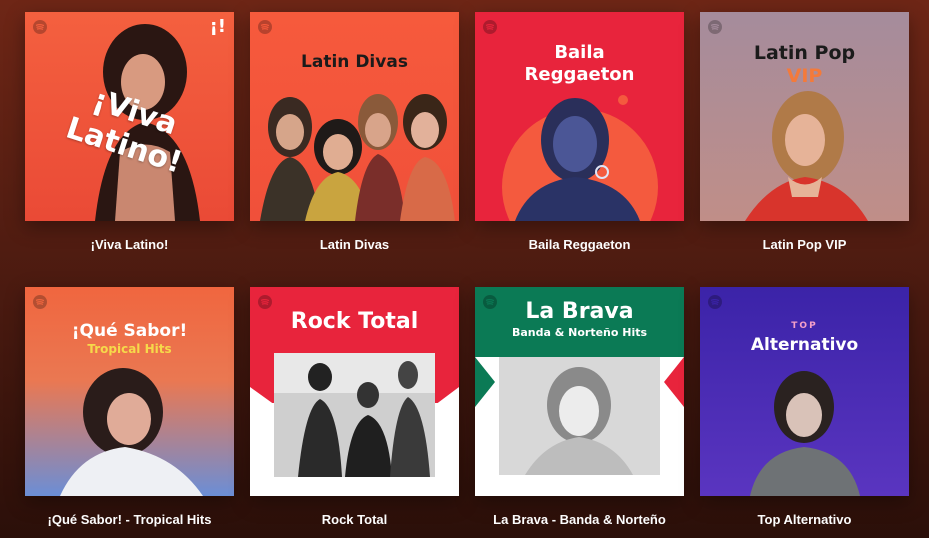  I want to click on playlist-cover: La Brava Banda & Norteño Hits, so click(579, 391).